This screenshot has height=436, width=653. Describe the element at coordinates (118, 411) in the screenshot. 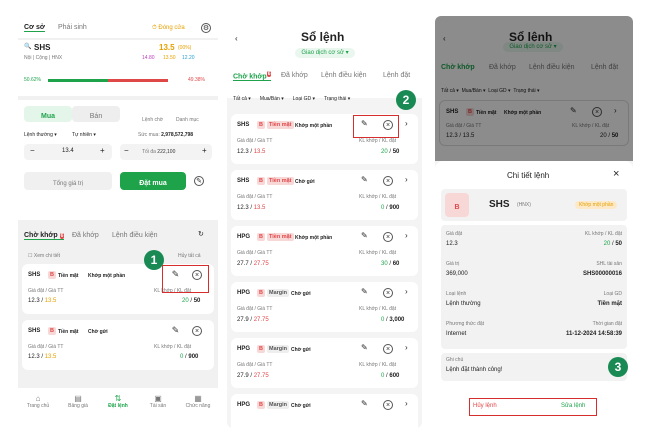

I see `nav-order: ⇅ Đặt lệnh` at that location.